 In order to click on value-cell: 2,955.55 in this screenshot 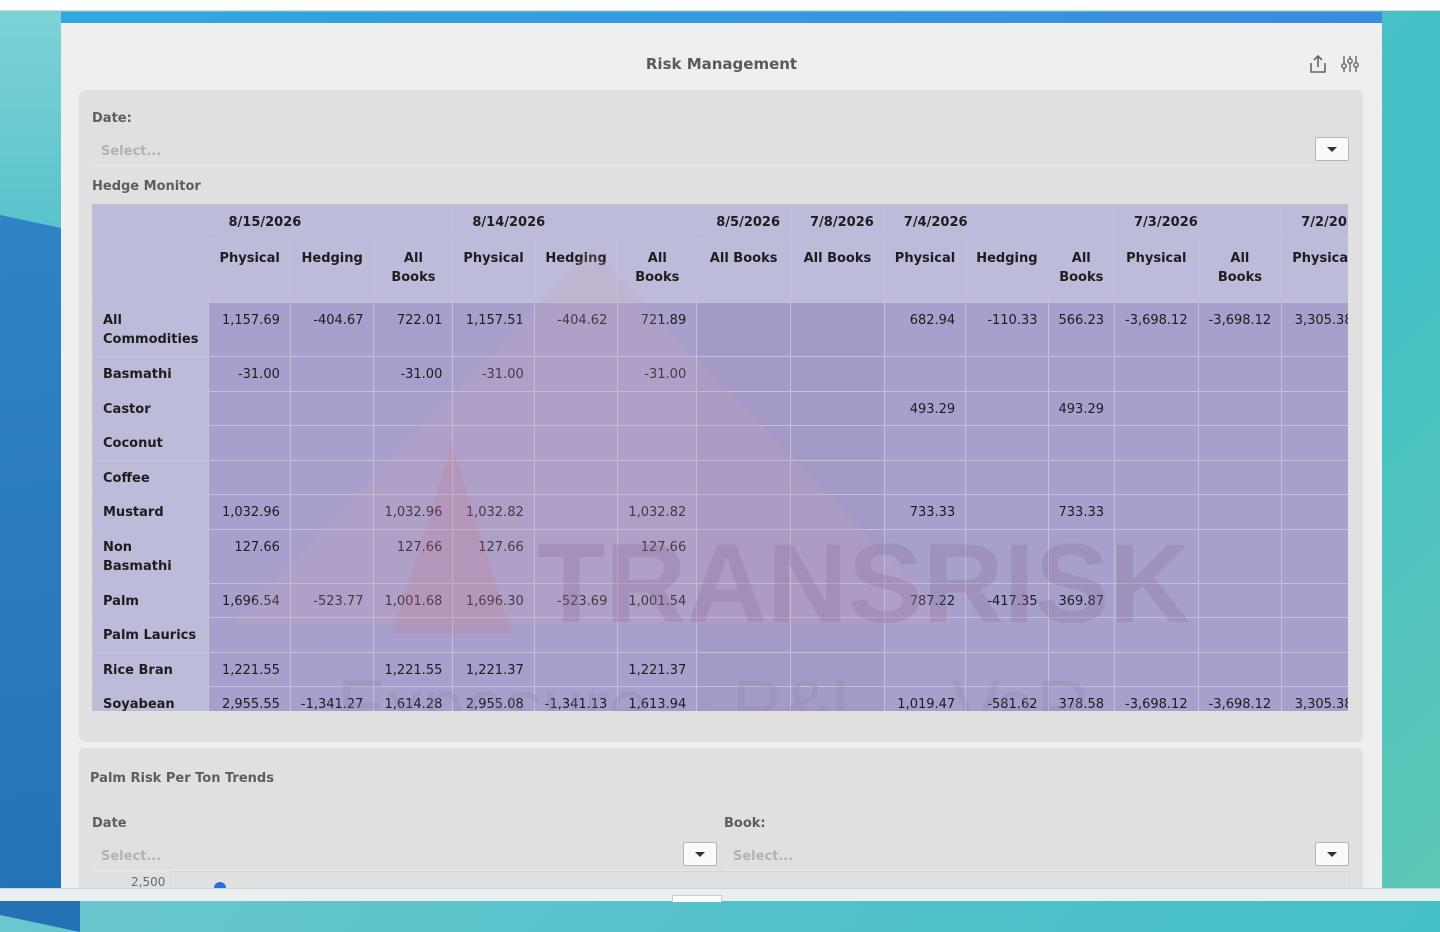, I will do `click(249, 698)`.